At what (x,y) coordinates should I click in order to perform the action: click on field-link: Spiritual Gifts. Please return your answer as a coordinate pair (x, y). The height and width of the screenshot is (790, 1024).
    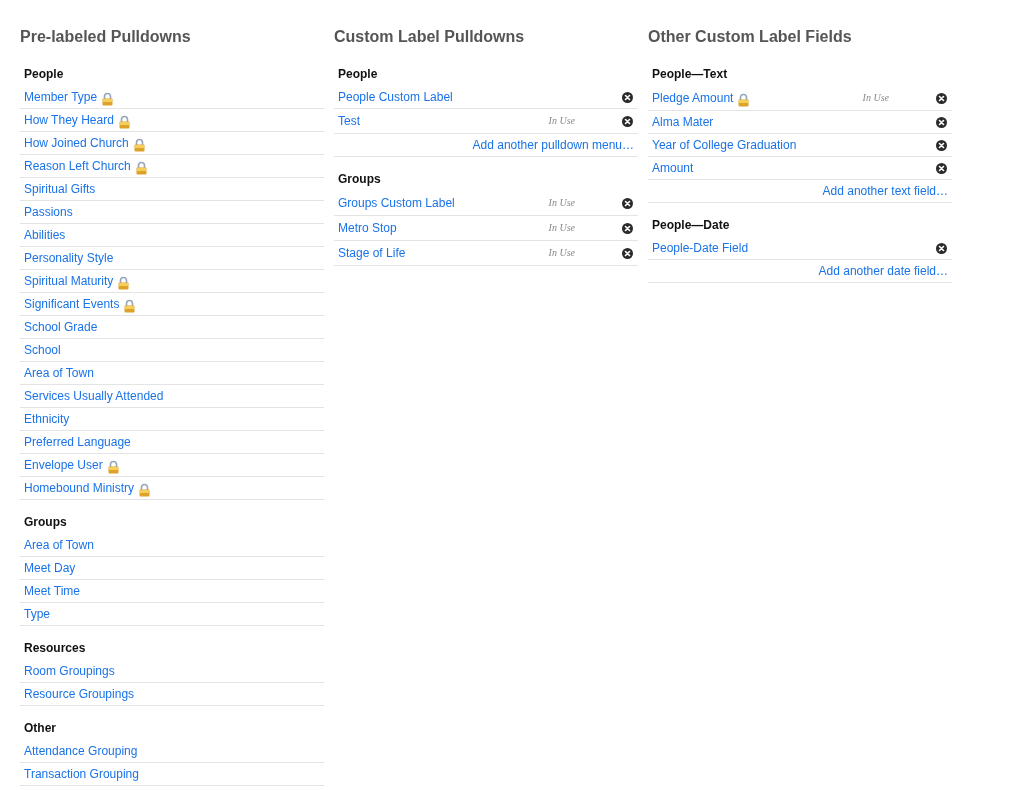
    Looking at the image, I should click on (60, 189).